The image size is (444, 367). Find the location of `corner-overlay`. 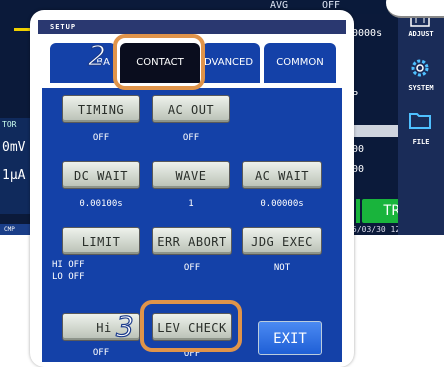

corner-overlay is located at coordinates (415, 9).